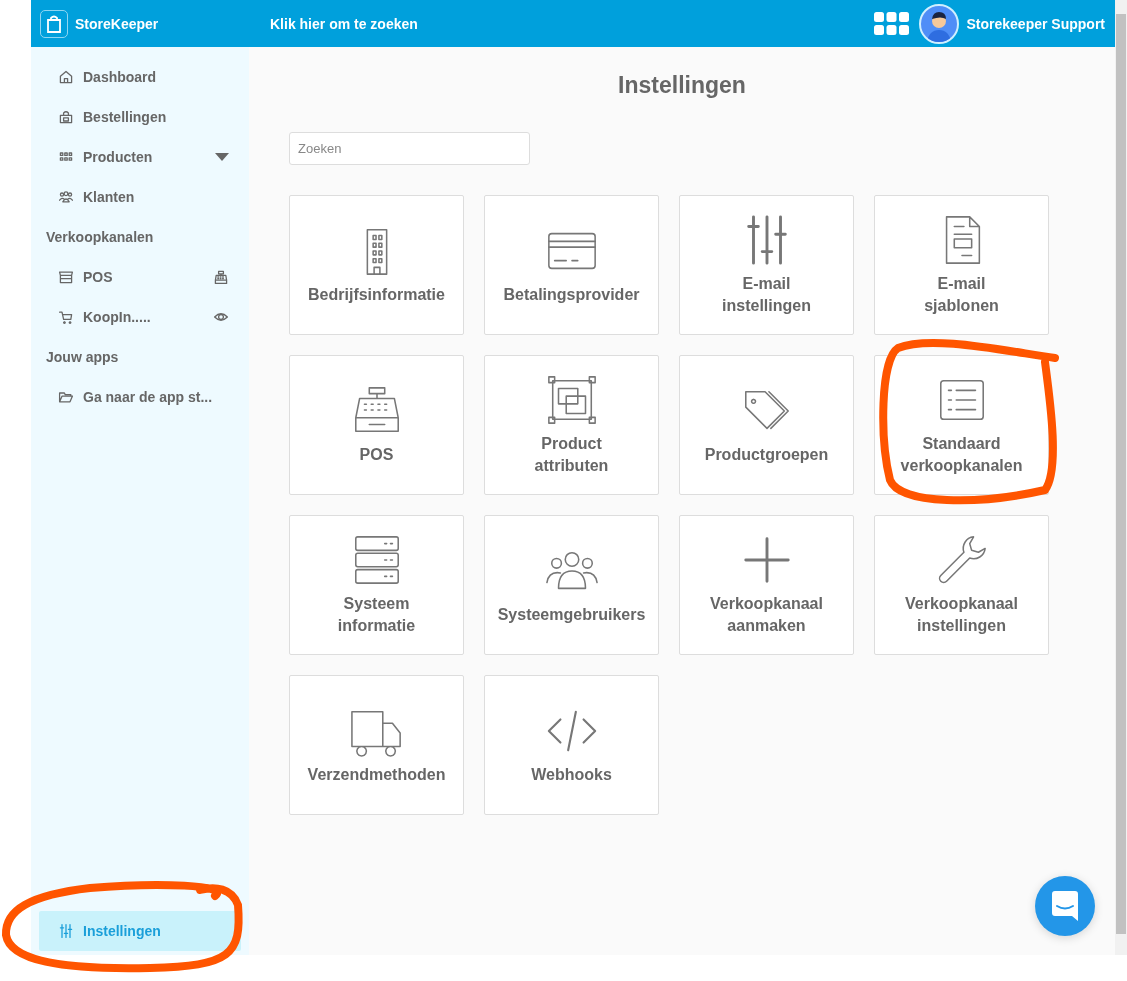  Describe the element at coordinates (140, 277) in the screenshot. I see `nav-item: POS` at that location.